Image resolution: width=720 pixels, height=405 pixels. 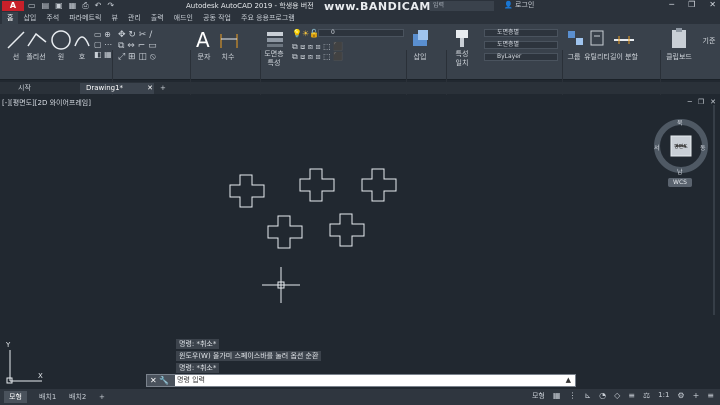 I want to click on text-tool-icon: A, so click(x=203, y=40).